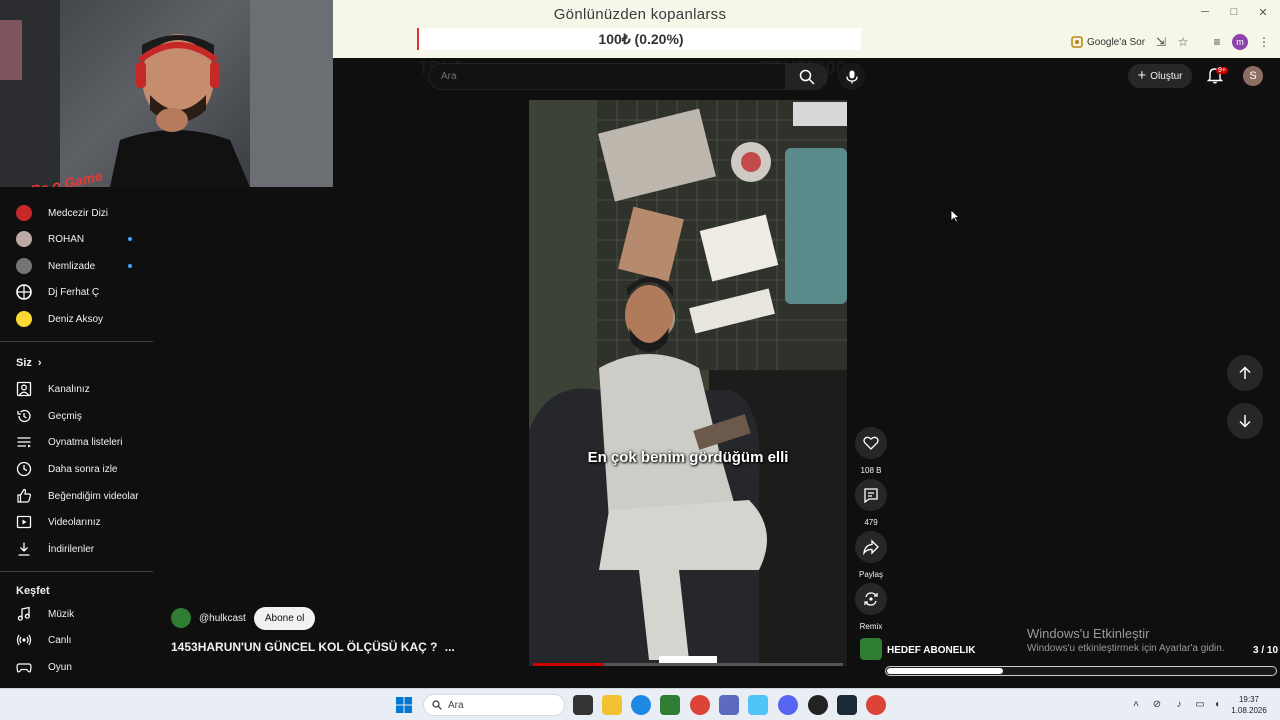 This screenshot has width=1280, height=720. What do you see at coordinates (871, 607) in the screenshot?
I see `remix-button: Remix` at bounding box center [871, 607].